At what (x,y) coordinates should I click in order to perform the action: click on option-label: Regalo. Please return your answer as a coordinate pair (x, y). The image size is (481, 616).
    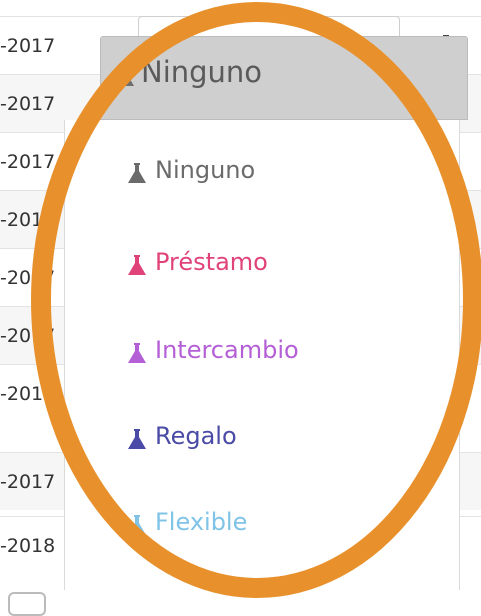
    Looking at the image, I should click on (196, 436).